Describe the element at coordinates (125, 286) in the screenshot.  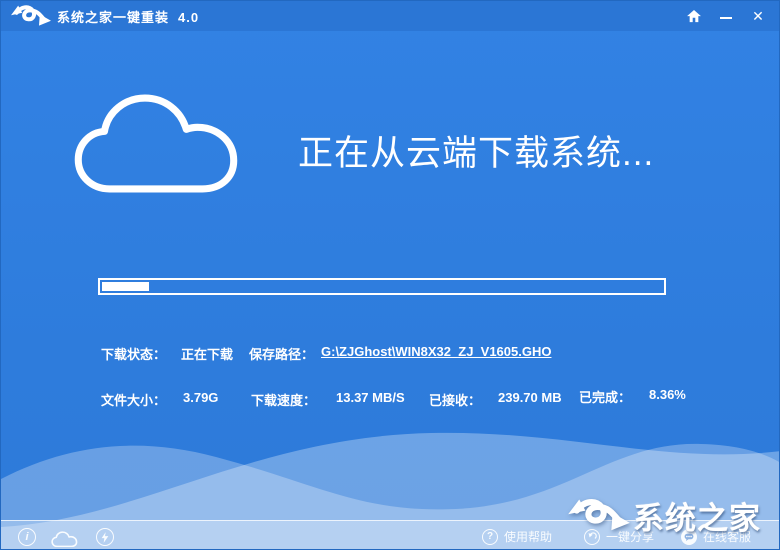
I see `progress-fill` at that location.